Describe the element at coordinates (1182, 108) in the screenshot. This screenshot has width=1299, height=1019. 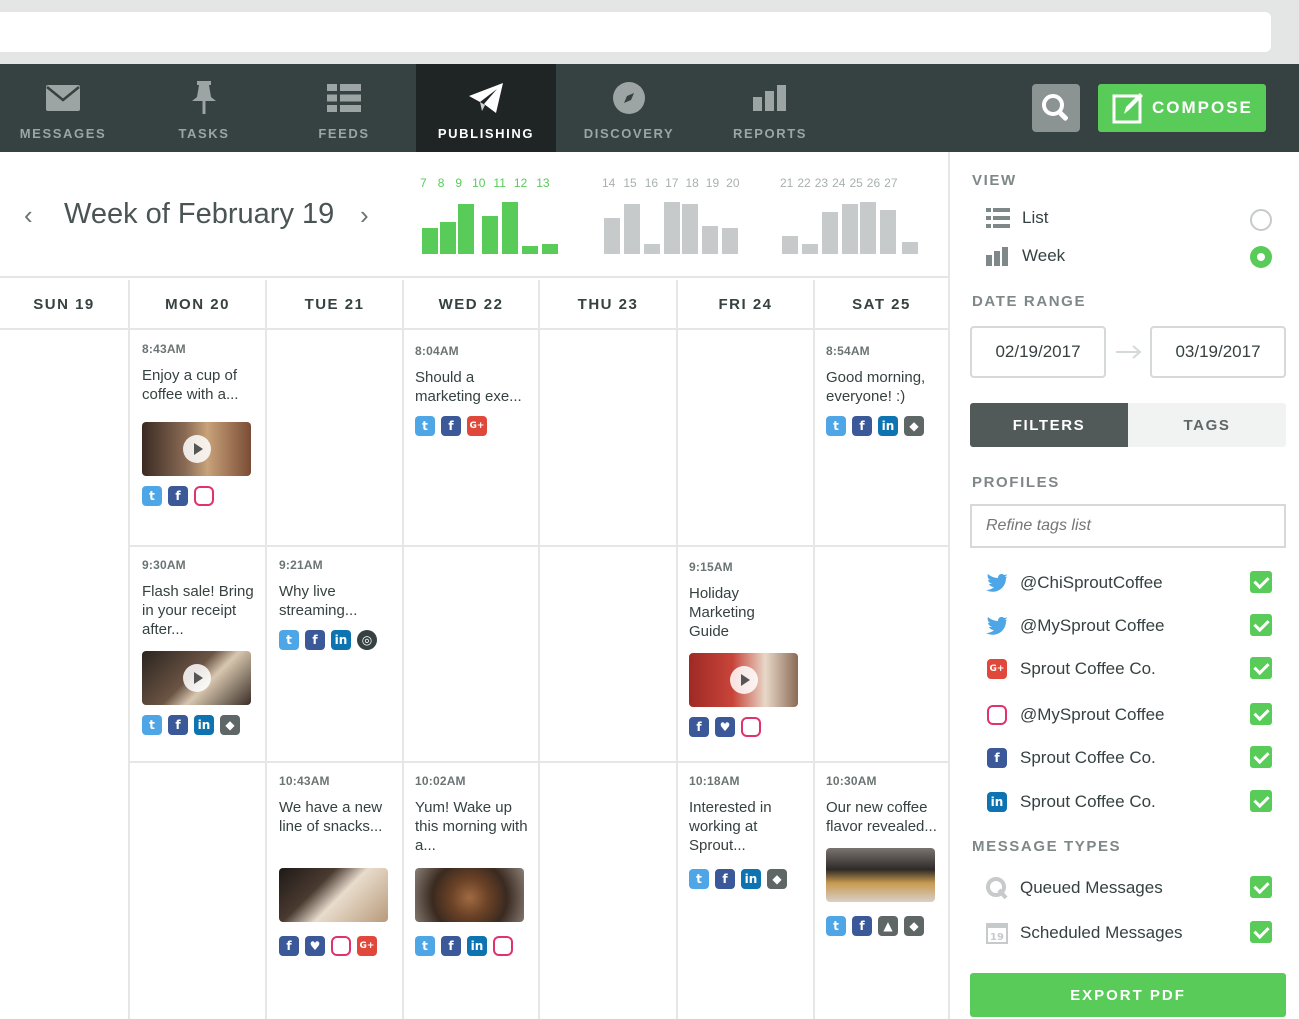
I see `compose-button: COMPOSE` at that location.